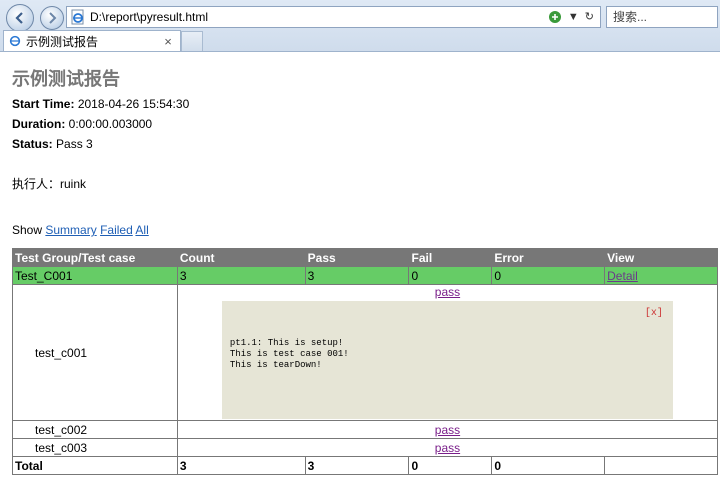  I want to click on total-error: 0, so click(548, 465).